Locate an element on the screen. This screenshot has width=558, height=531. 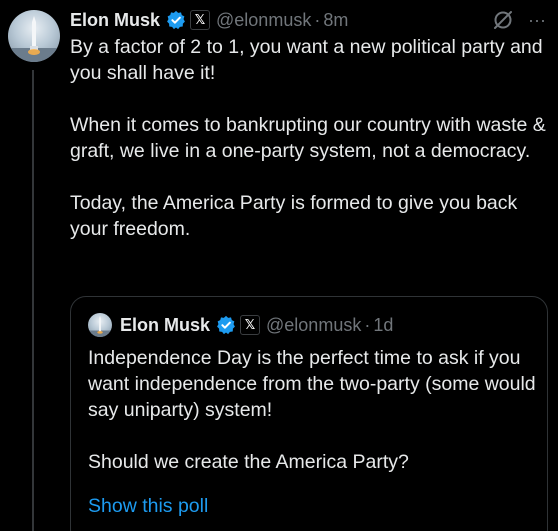
quoted-tweet-header: Elon Musk 𝕏 @elonmusk · 1d is located at coordinates (240, 325).